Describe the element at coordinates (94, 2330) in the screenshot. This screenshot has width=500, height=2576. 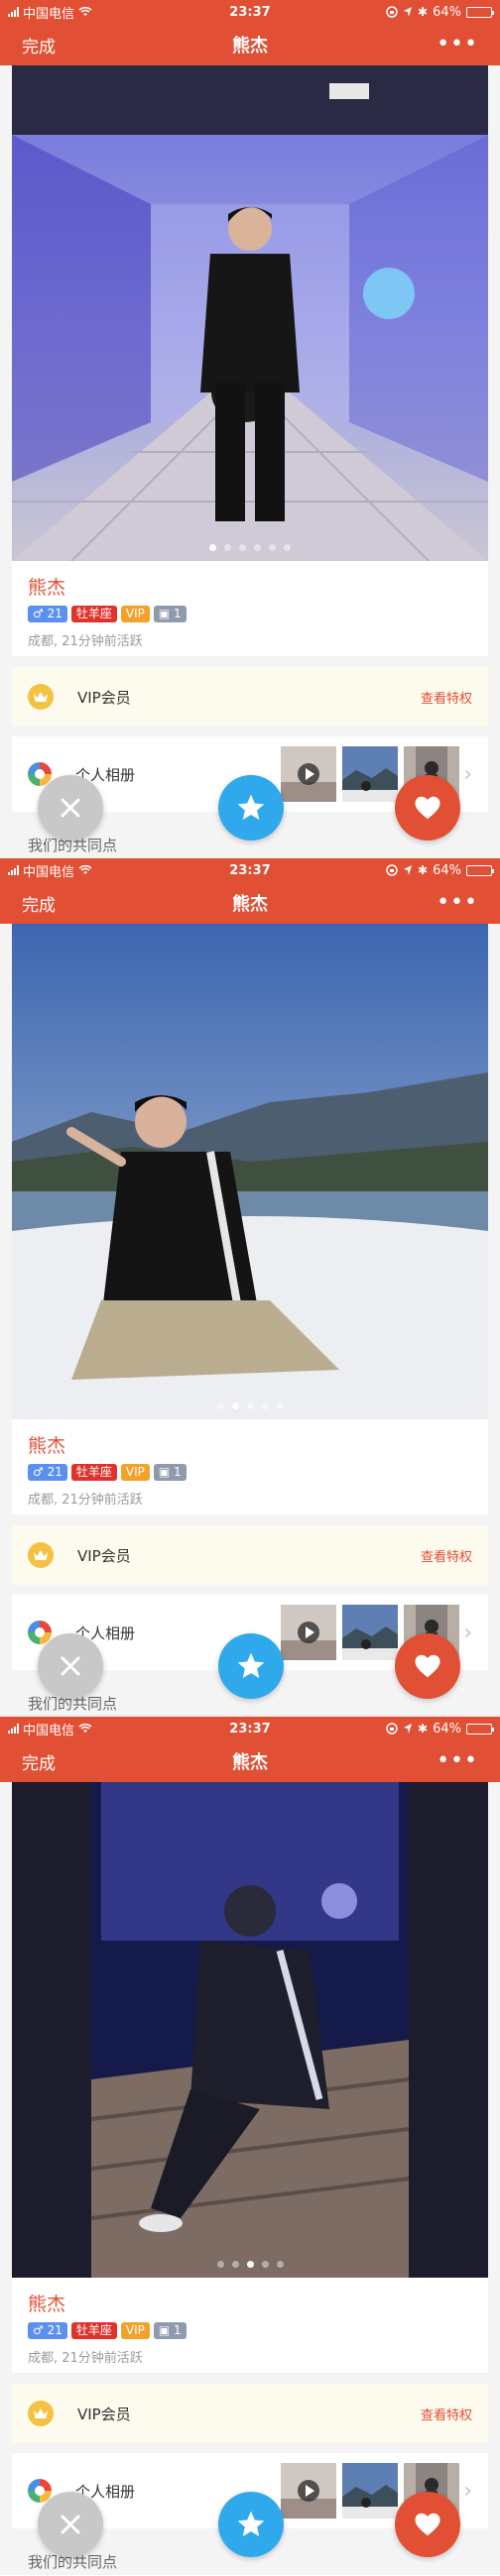
I see `zodiac-badge: 牡羊座` at that location.